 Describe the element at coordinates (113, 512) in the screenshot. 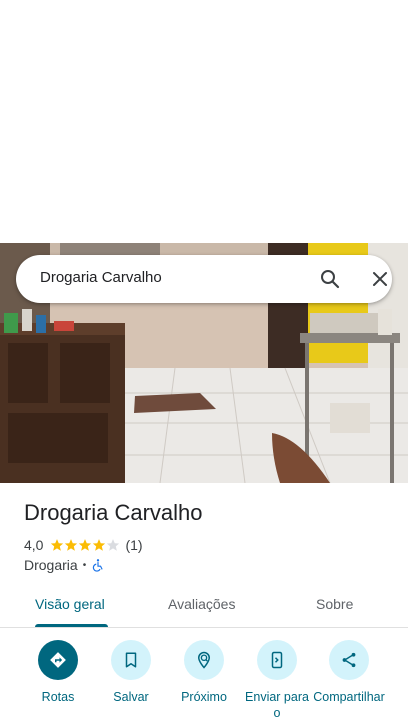

I see `place-title: Drogaria Carvalho` at that location.